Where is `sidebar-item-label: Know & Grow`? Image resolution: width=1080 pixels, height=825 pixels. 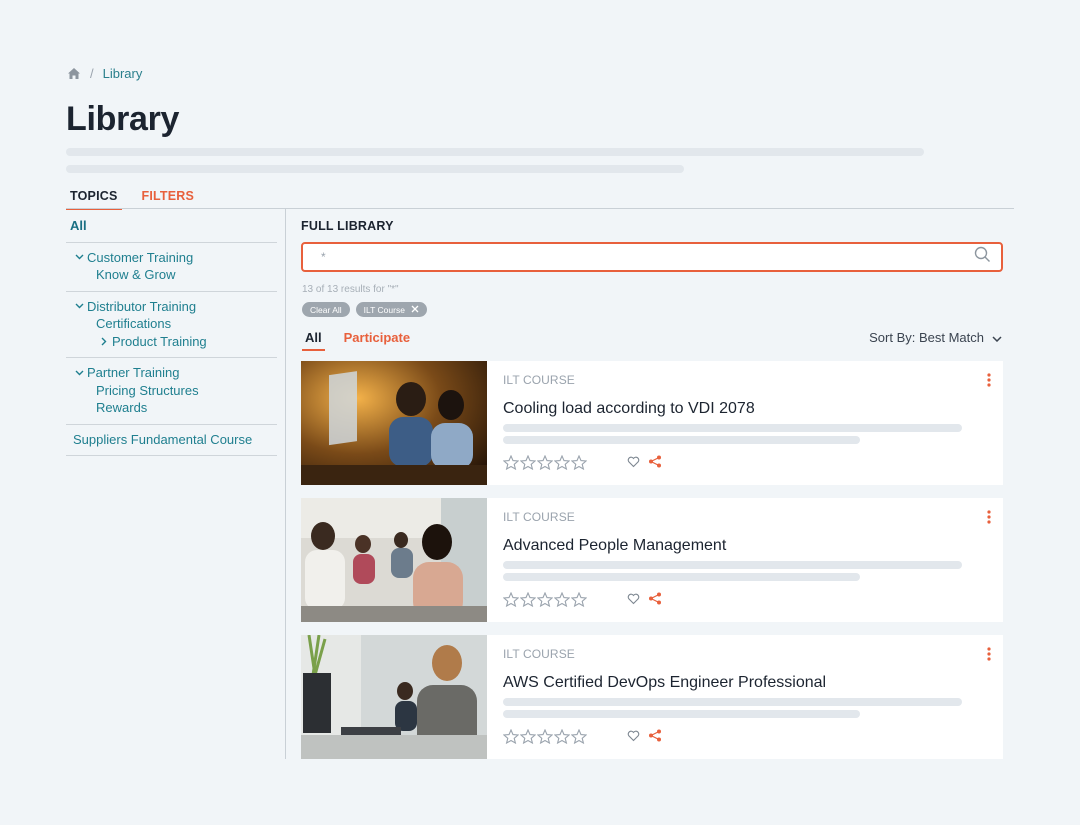
sidebar-item-label: Know & Grow is located at coordinates (136, 274).